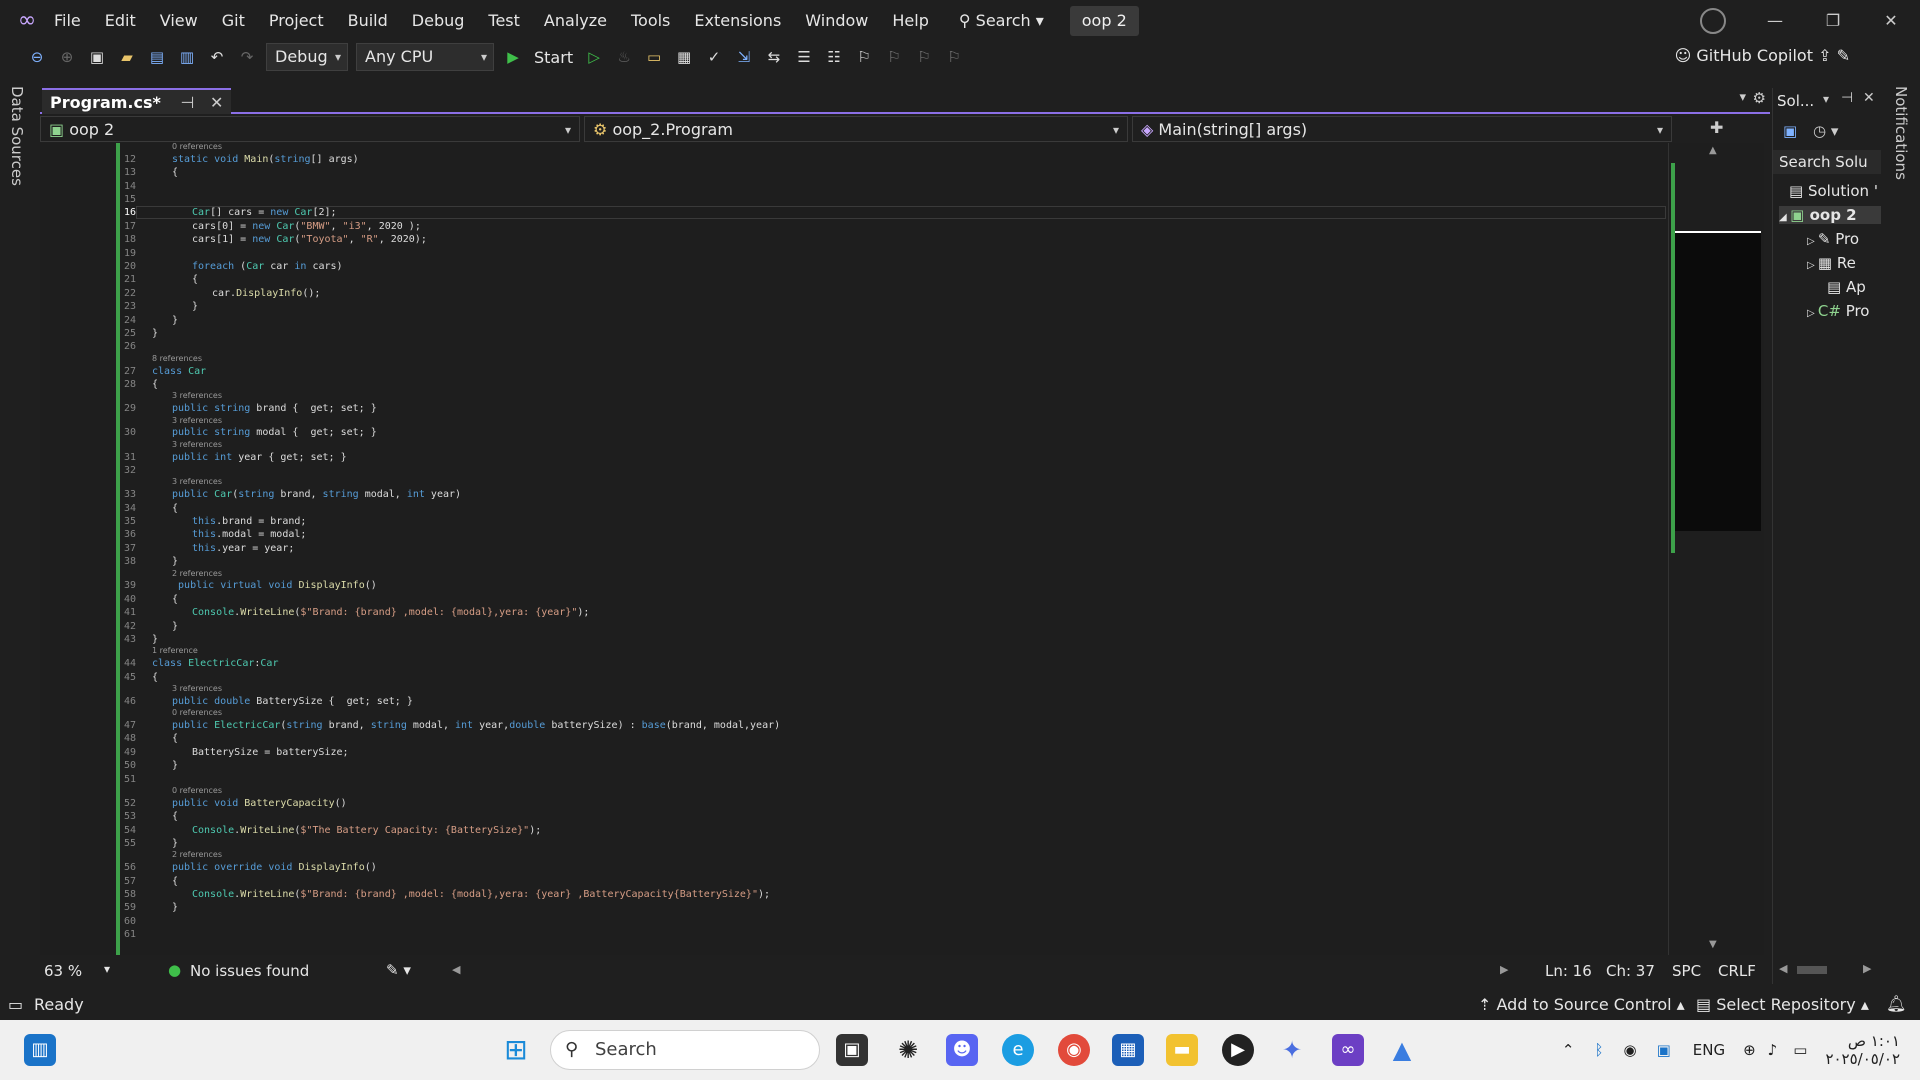 The width and height of the screenshot is (1920, 1080). What do you see at coordinates (1843, 55) in the screenshot?
I see `feedback-icon: ✎` at bounding box center [1843, 55].